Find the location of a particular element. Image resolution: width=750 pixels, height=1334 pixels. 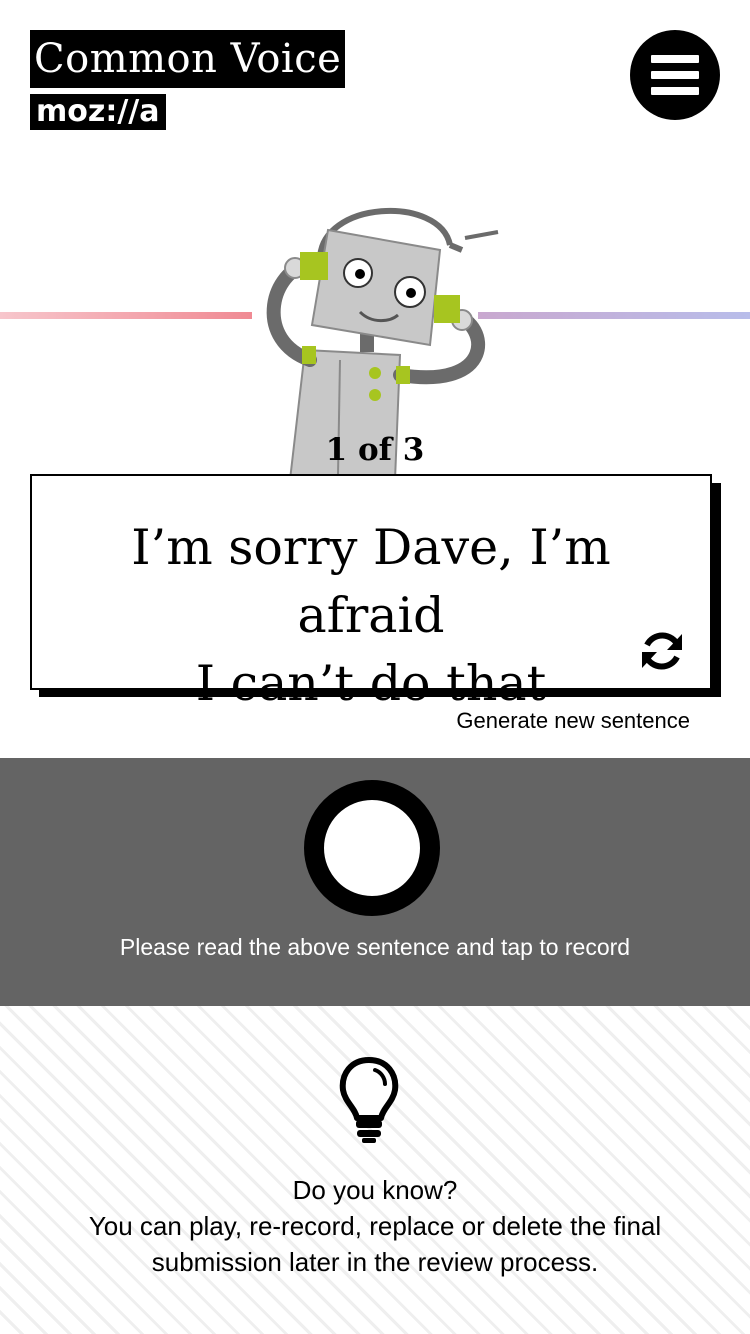

mozilla-brand: moz://a is located at coordinates (98, 112).